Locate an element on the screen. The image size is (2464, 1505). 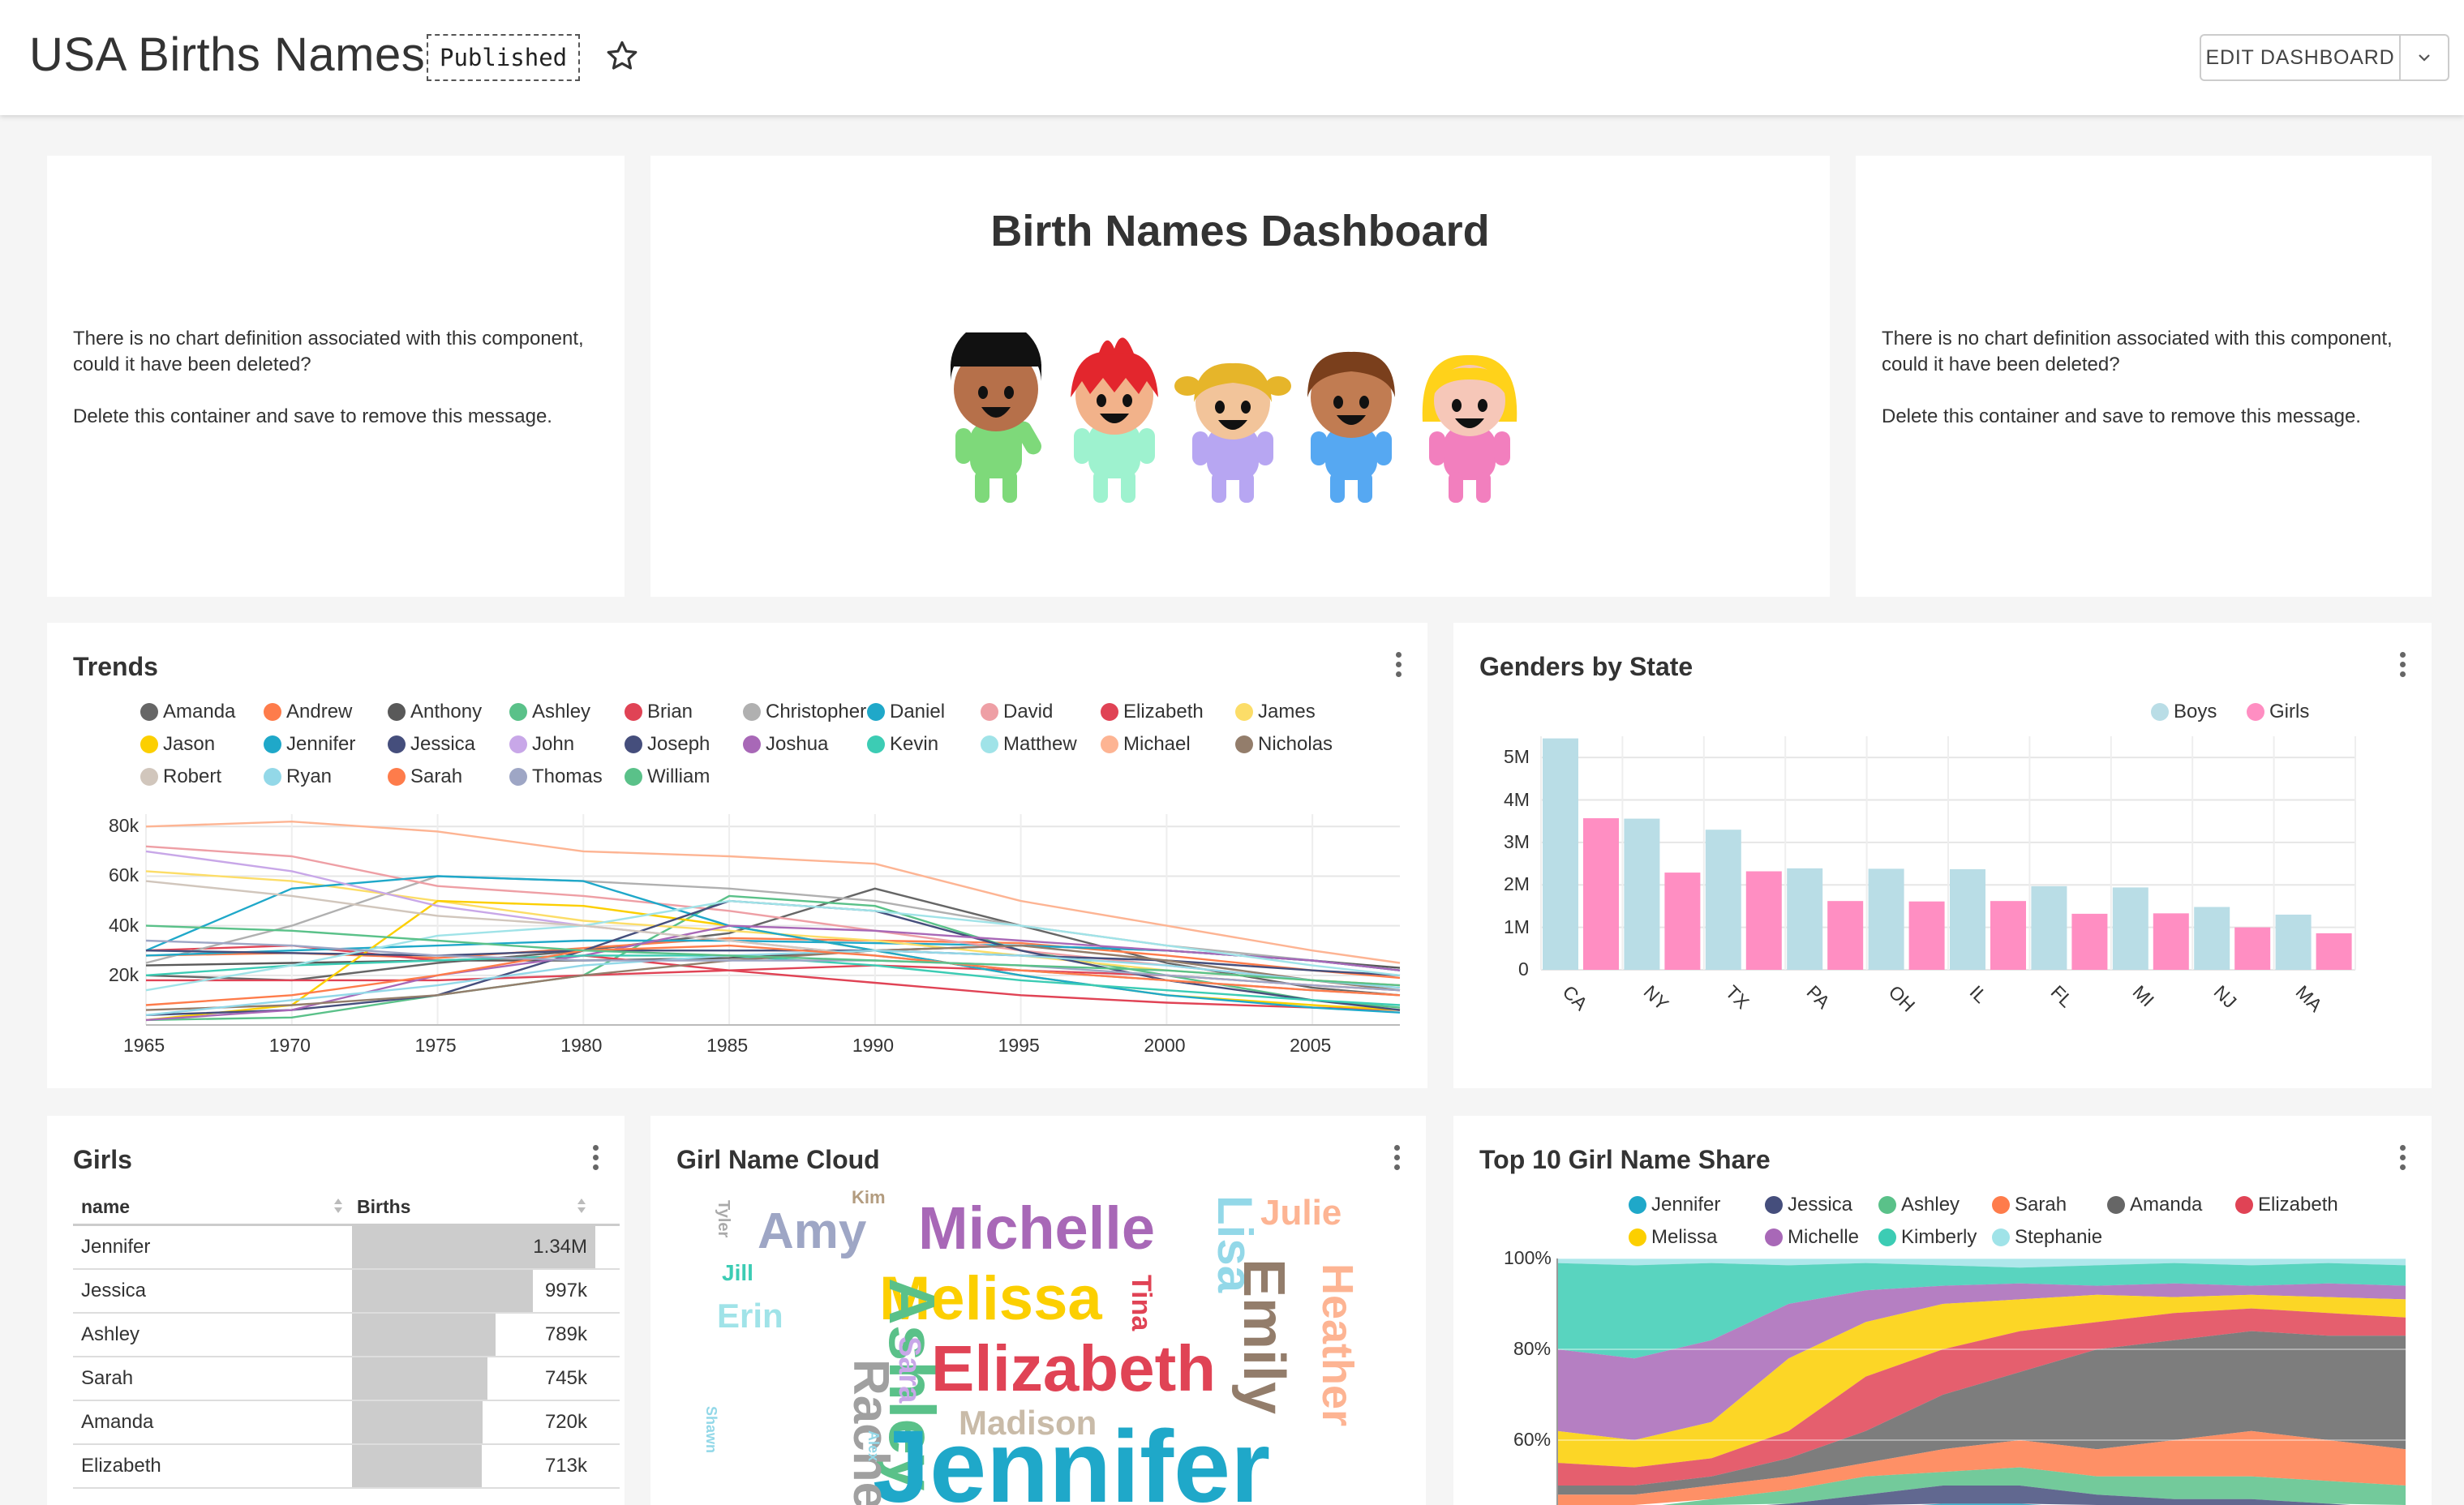
dashboard-menu-dropdown is located at coordinates (2425, 57).